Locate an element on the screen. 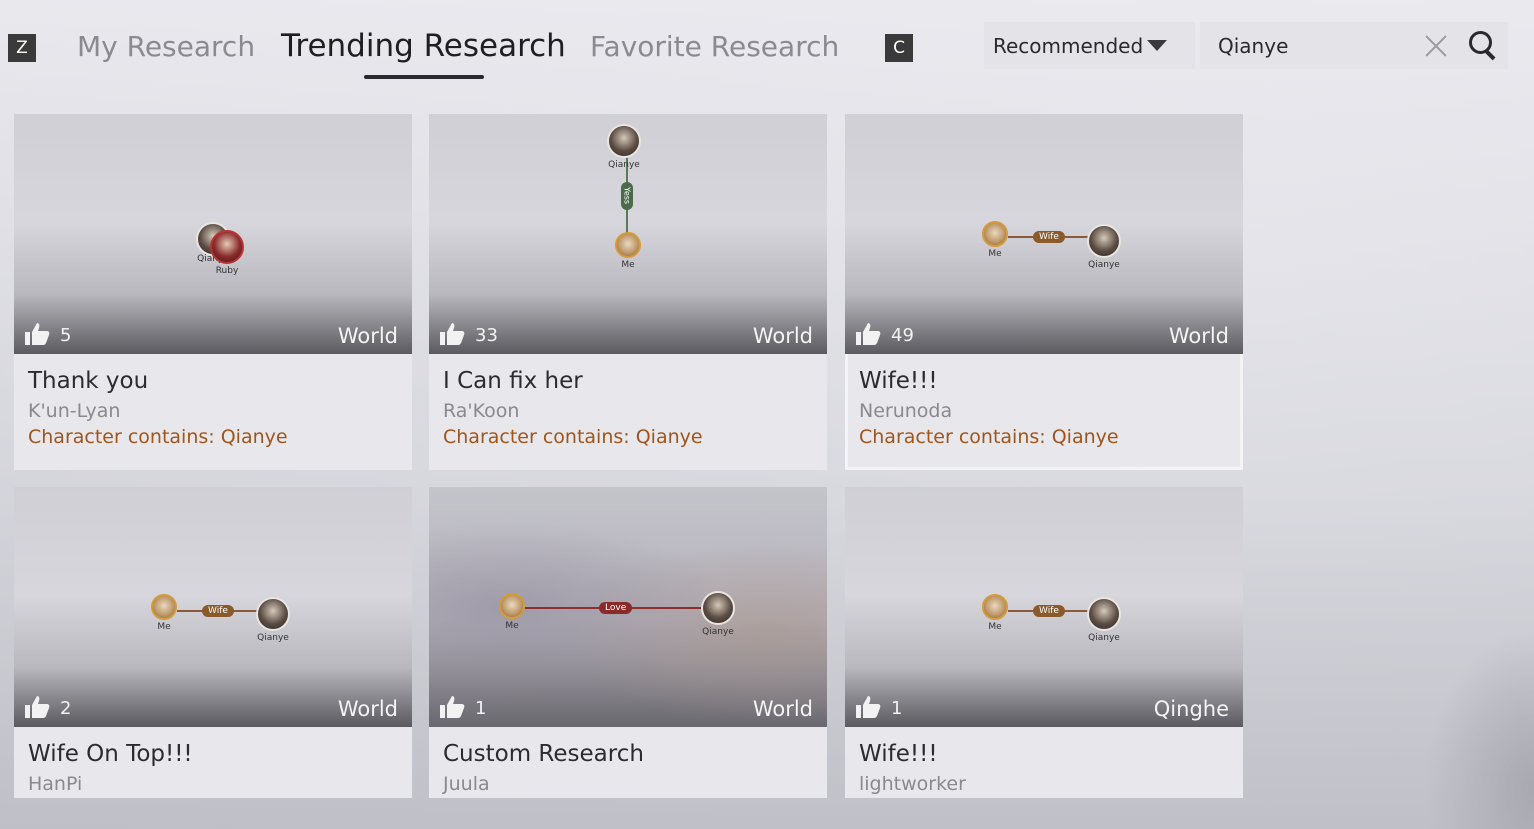 The image size is (1534, 829). card-author: Ra'Koon is located at coordinates (481, 411).